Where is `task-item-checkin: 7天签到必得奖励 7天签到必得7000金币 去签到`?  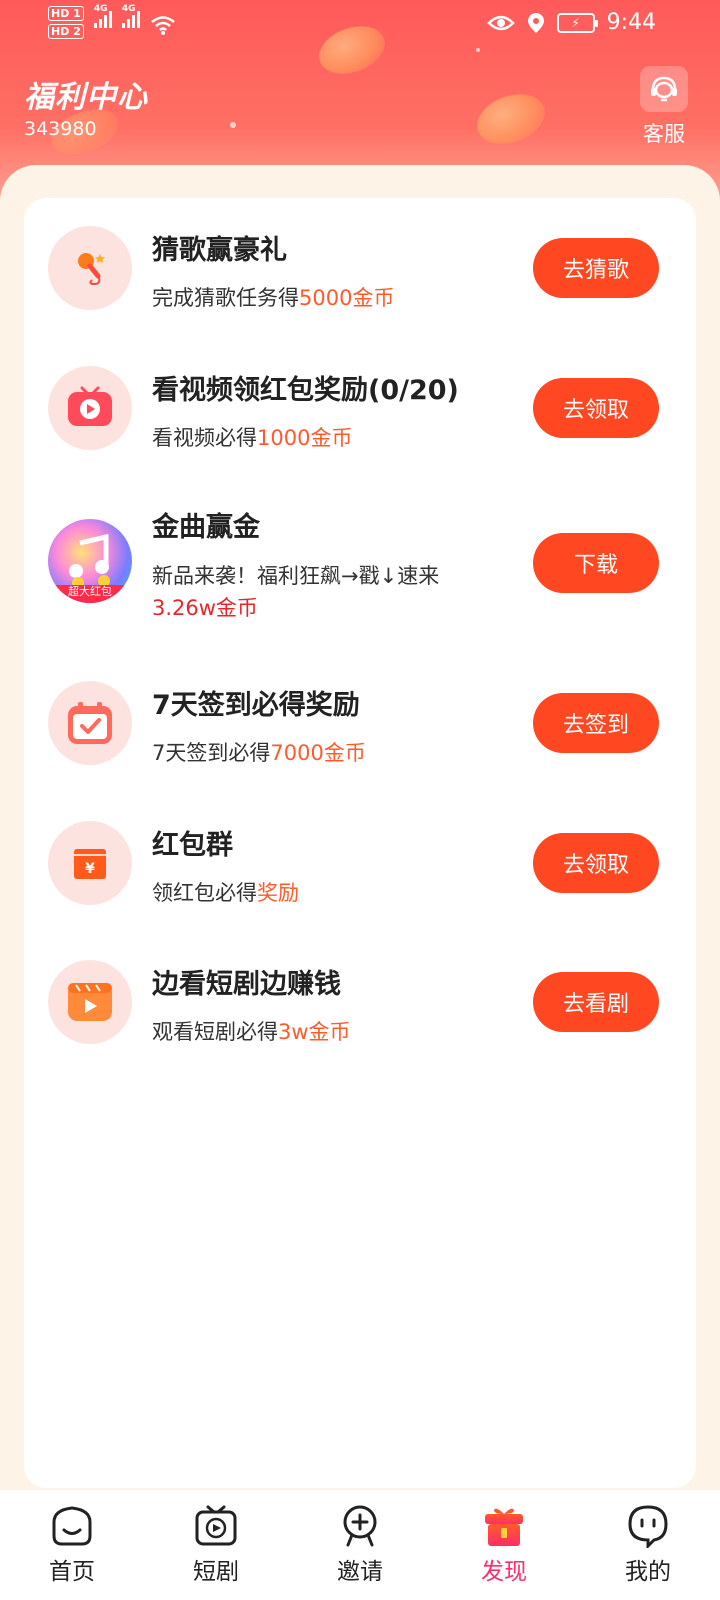
task-item-checkin: 7天签到必得奖励 7天签到必得7000金币 去签到 is located at coordinates (360, 725).